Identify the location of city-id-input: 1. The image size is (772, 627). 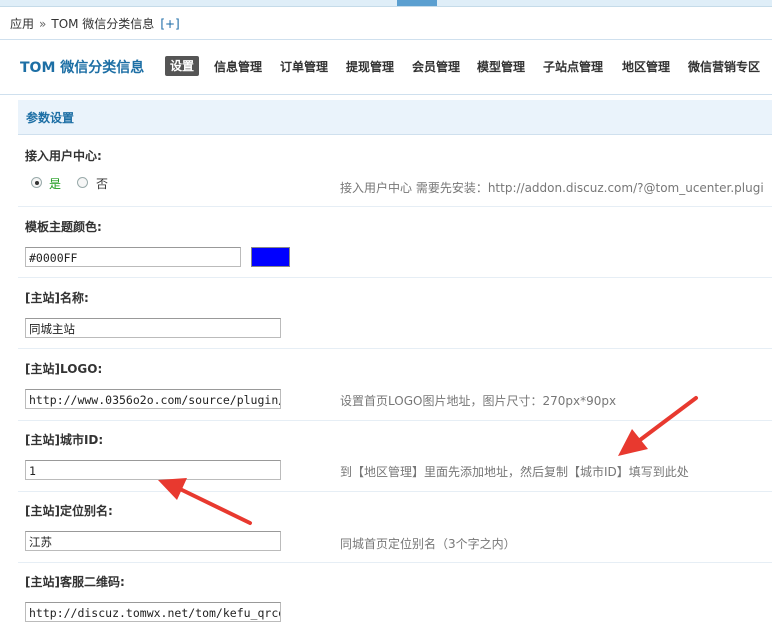
(153, 470).